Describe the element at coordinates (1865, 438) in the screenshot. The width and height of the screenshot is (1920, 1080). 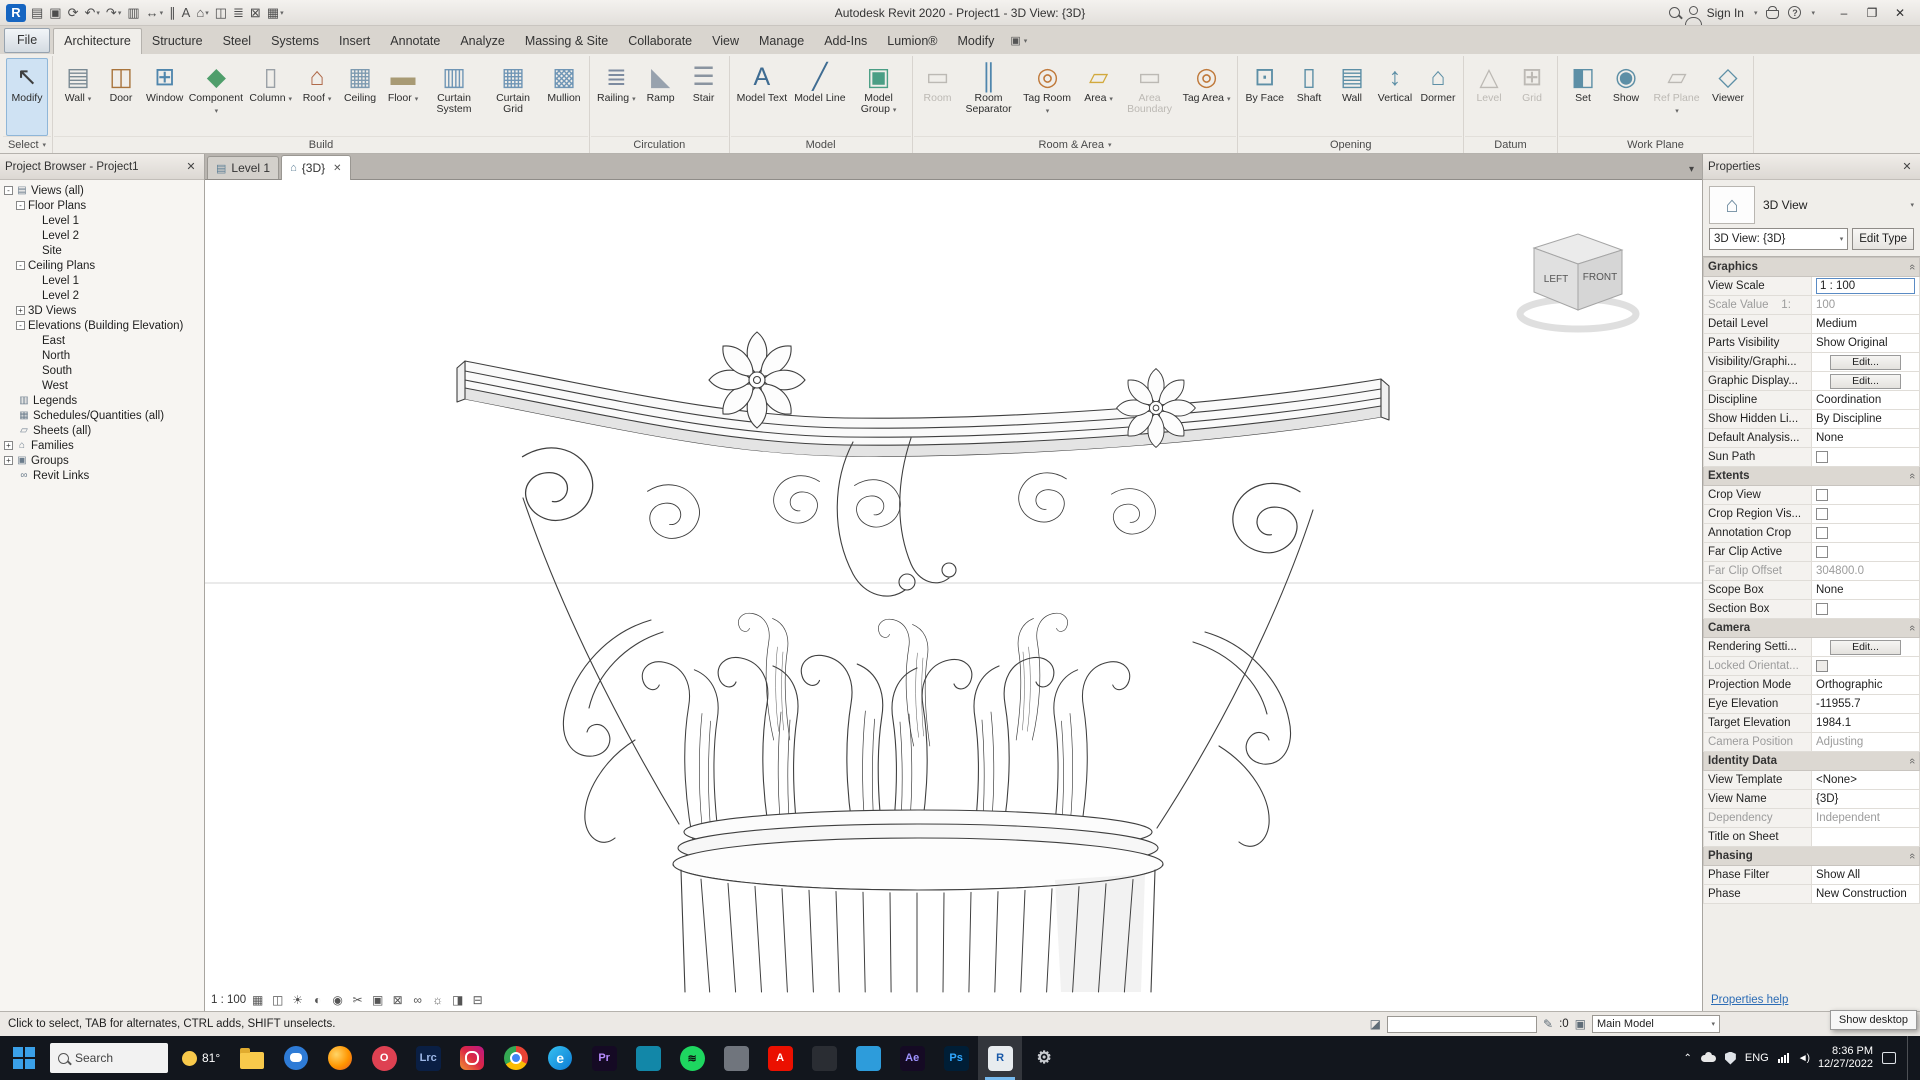
I see `prop-value-default-analysis: None` at that location.